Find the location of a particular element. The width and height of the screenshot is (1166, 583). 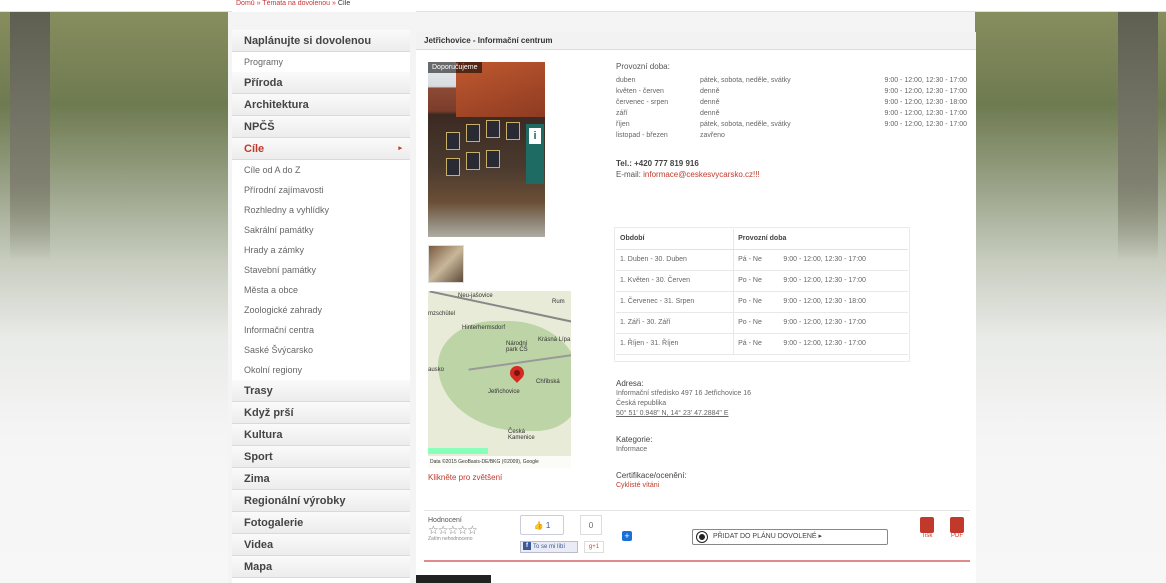

sidebar-item-label: Přírodní zajímavosti is located at coordinates (284, 190).